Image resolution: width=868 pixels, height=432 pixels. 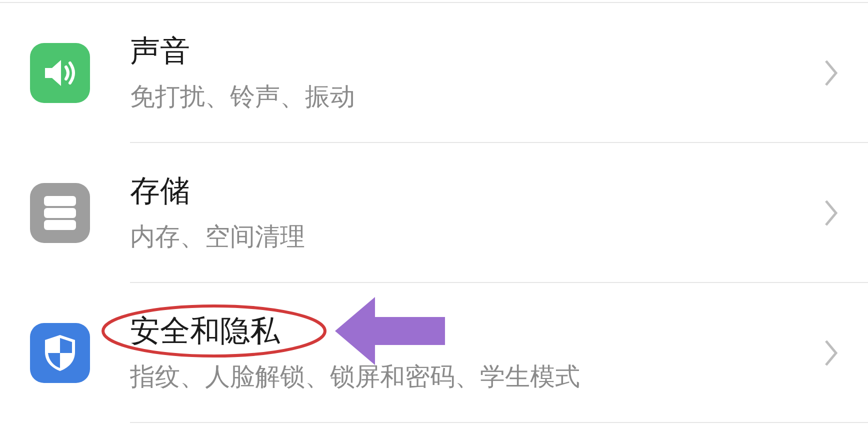 I want to click on item-subtitle: 内存、空间清理, so click(x=218, y=237).